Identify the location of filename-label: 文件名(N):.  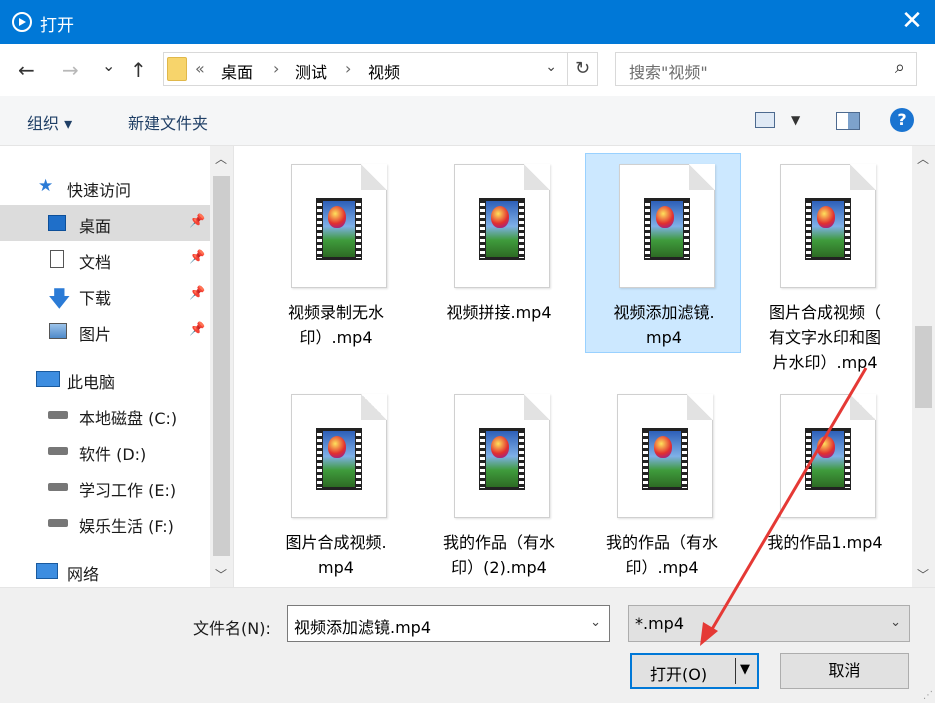
(232, 628).